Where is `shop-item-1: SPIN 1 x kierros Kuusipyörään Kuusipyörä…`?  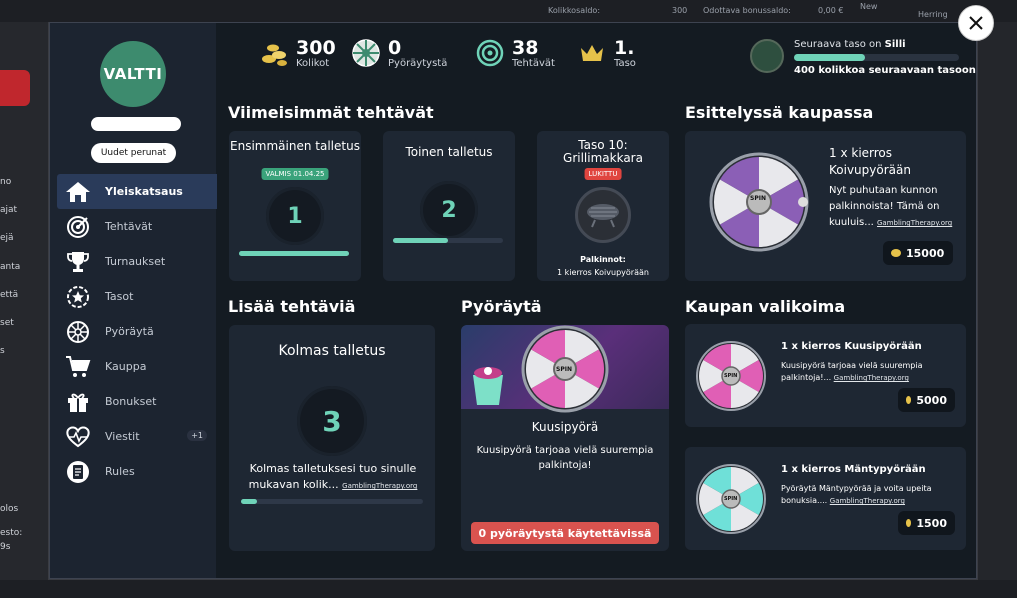 shop-item-1: SPIN 1 x kierros Kuusipyörään Kuusipyörä… is located at coordinates (825, 375).